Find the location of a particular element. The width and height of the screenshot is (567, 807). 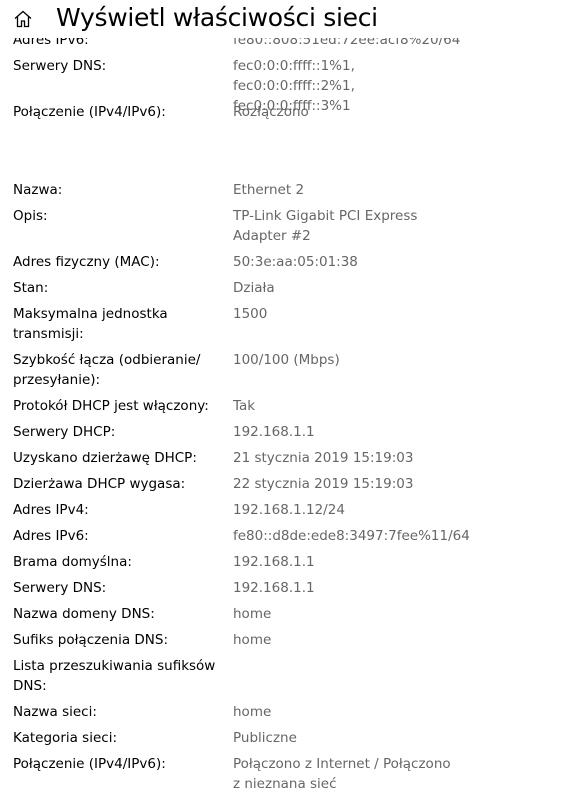

property-label: Sufiks połączenia DNS: is located at coordinates (91, 640).